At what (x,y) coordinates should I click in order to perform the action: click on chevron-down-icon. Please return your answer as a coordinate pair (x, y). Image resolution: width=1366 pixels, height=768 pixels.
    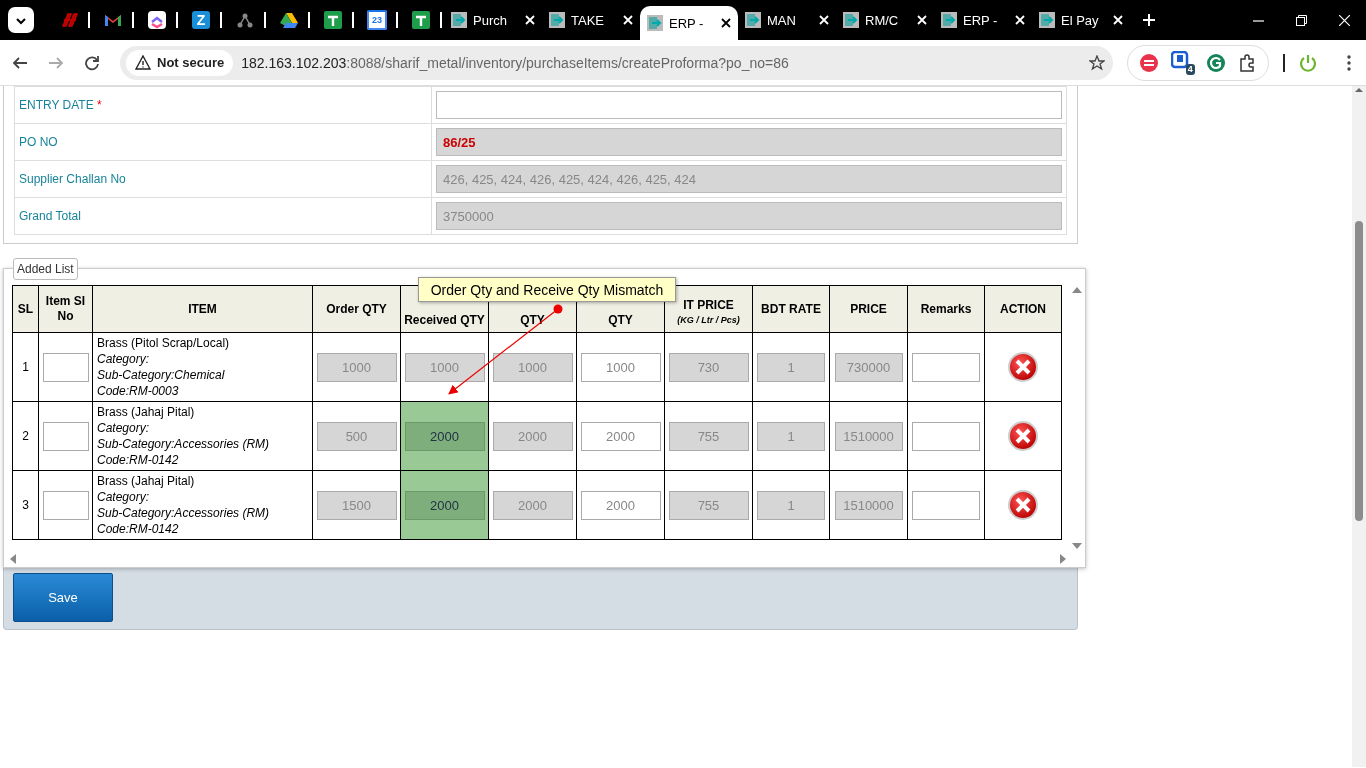
    Looking at the image, I should click on (21, 20).